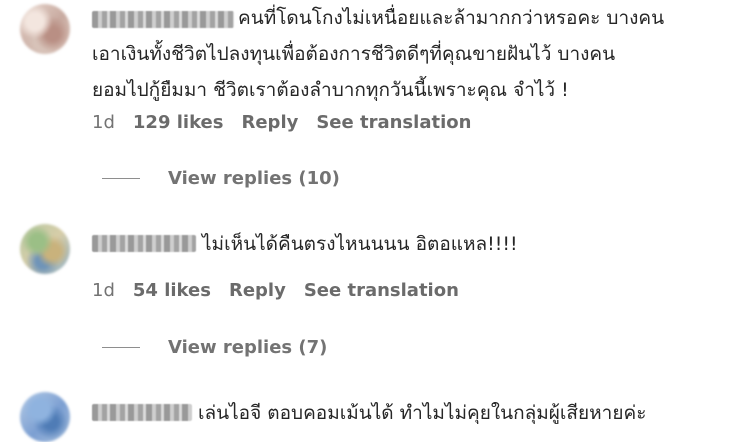 The image size is (745, 442). What do you see at coordinates (360, 244) in the screenshot?
I see `comment-text-line: ไม่เห็นได้คืนตรงไหนนนน อิตอแหล!!!!` at bounding box center [360, 244].